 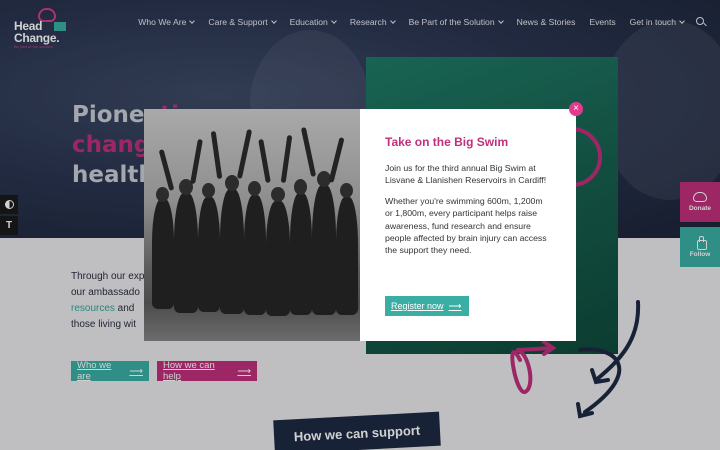 What do you see at coordinates (576, 109) in the screenshot?
I see `close-icon: ×` at bounding box center [576, 109].